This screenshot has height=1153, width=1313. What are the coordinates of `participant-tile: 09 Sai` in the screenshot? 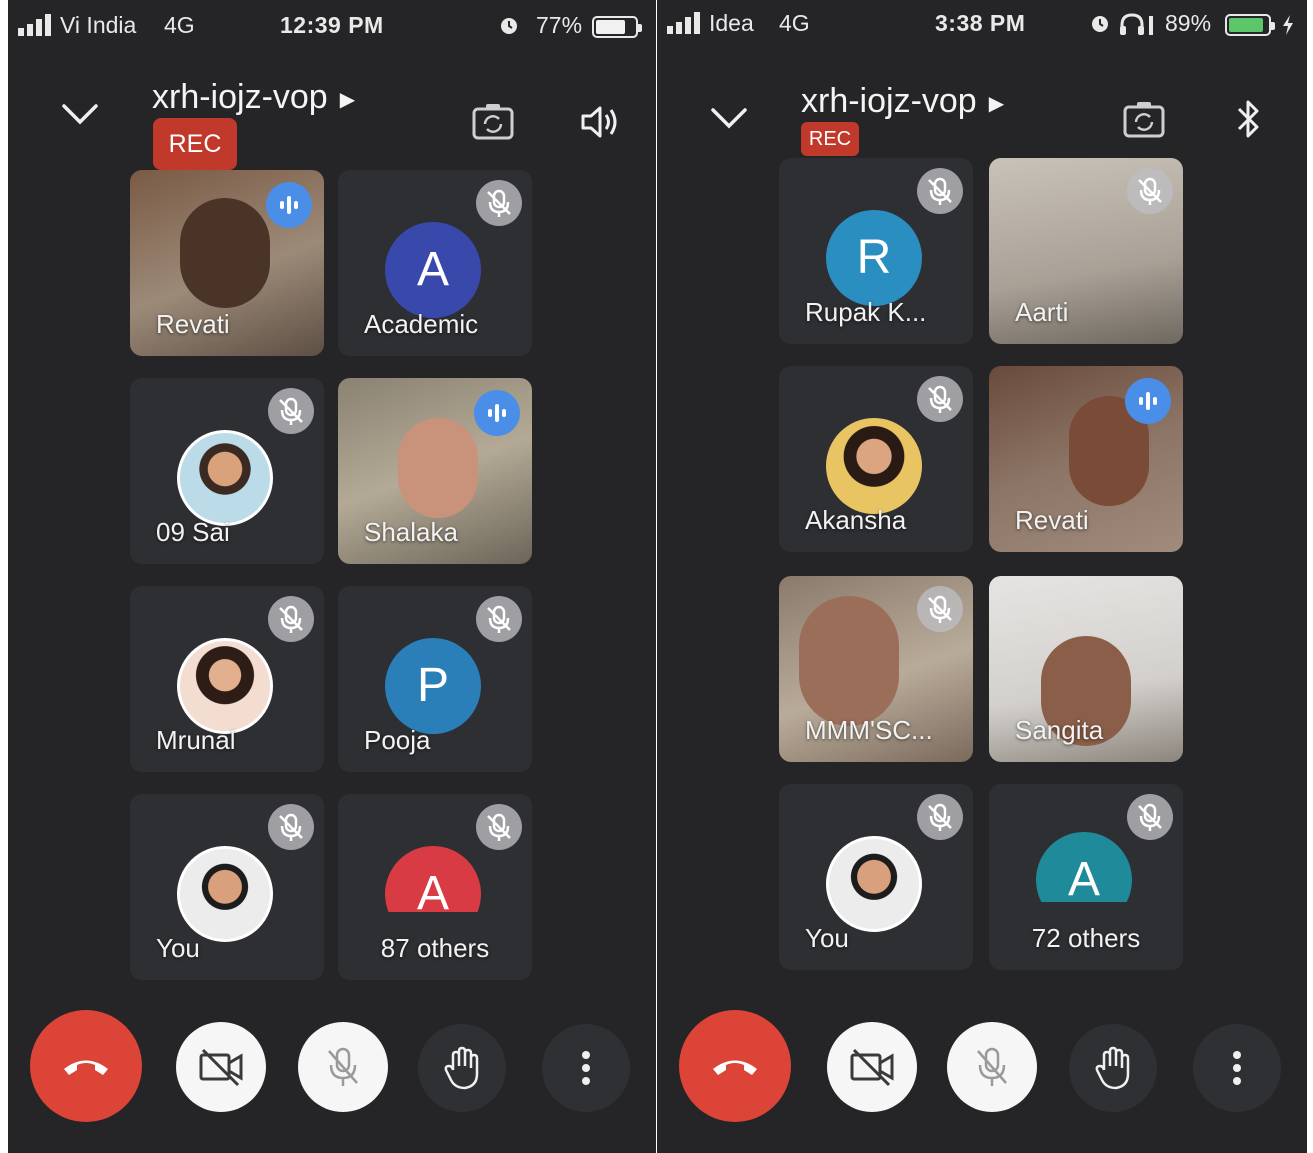 It's located at (227, 471).